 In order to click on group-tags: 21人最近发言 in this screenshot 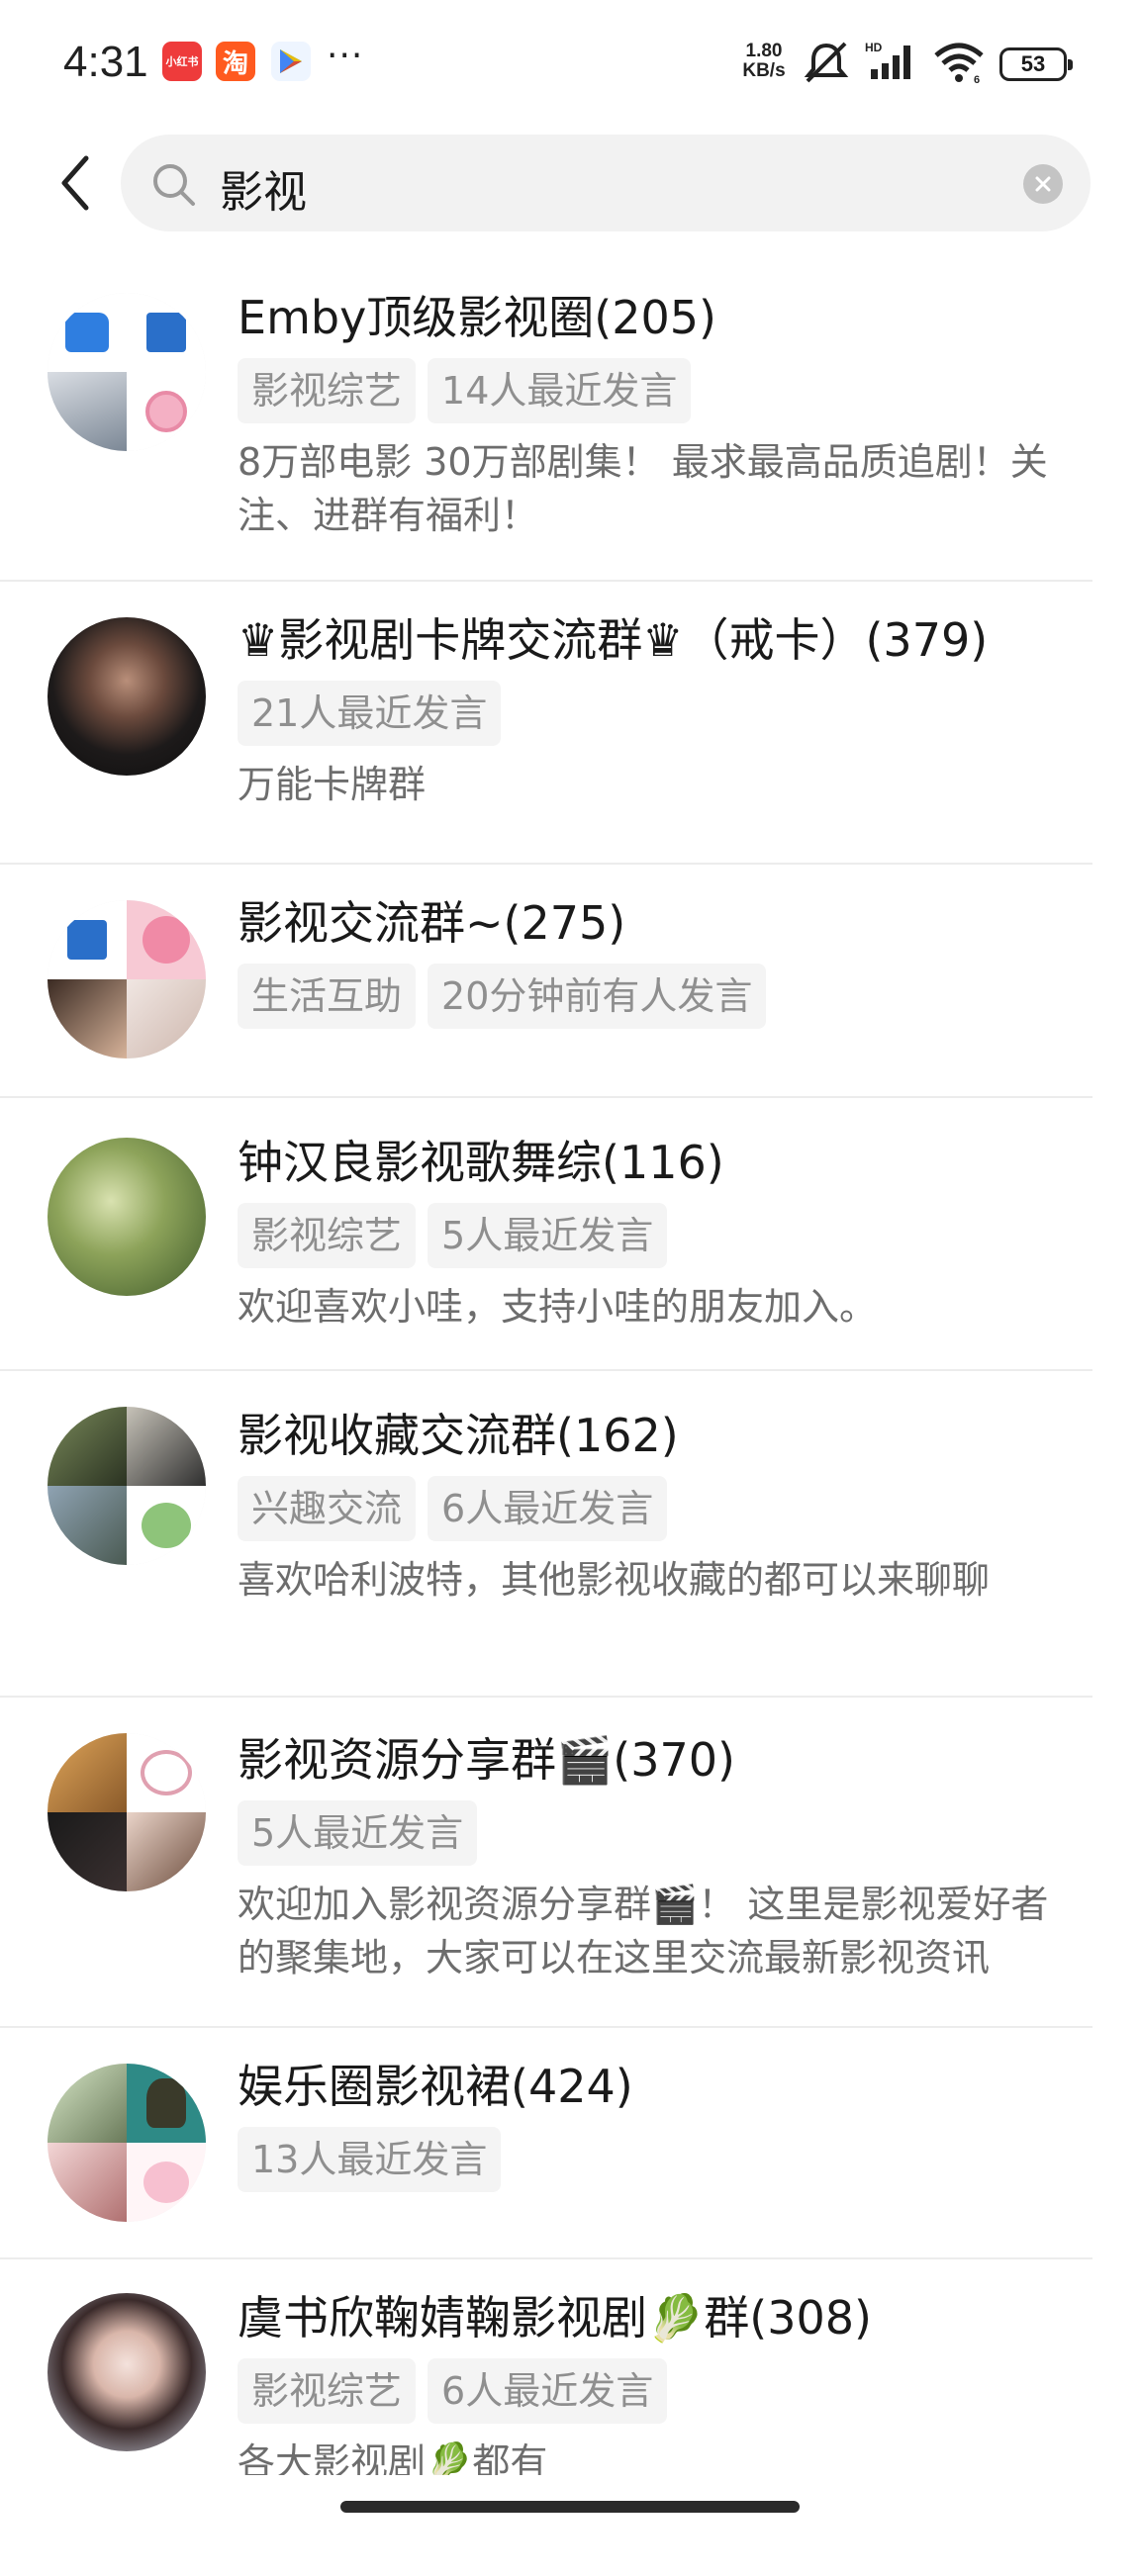, I will do `click(651, 713)`.